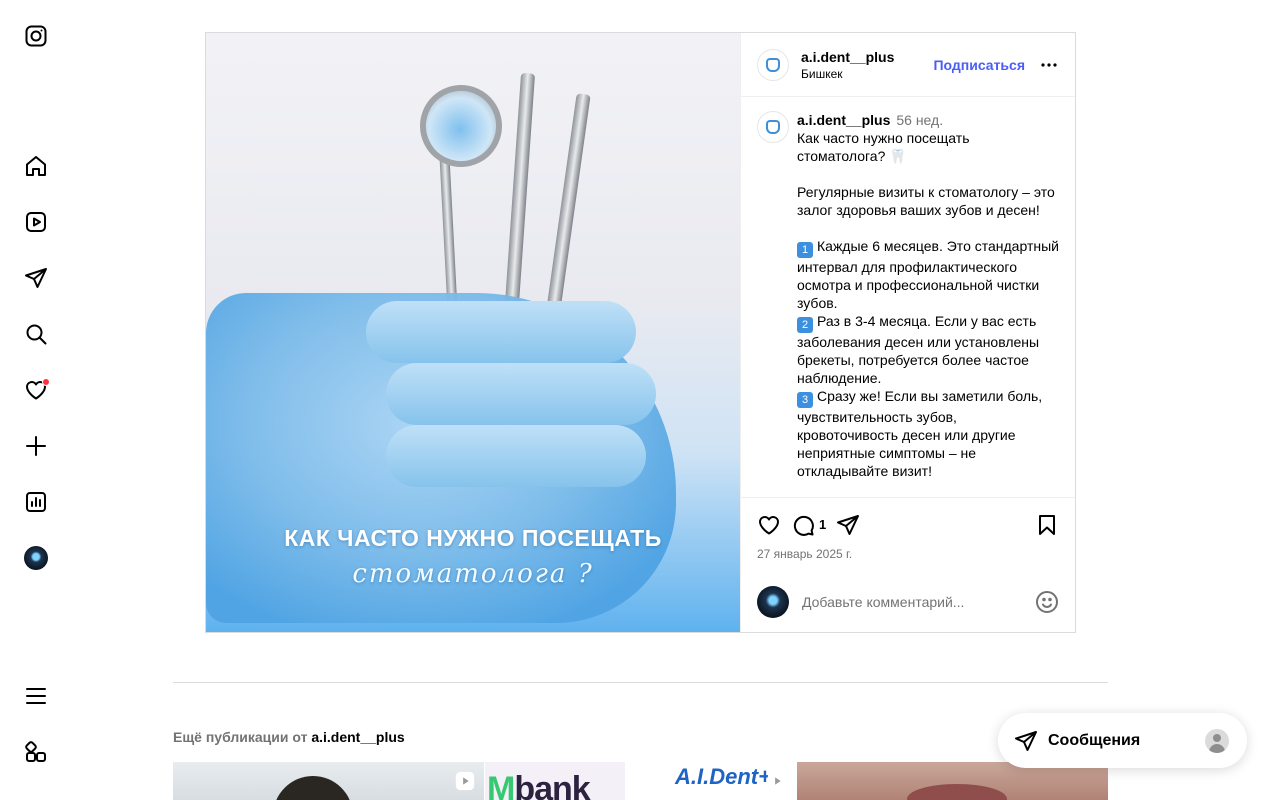  What do you see at coordinates (36, 752) in the screenshot?
I see `also-from-meta-icon` at bounding box center [36, 752].